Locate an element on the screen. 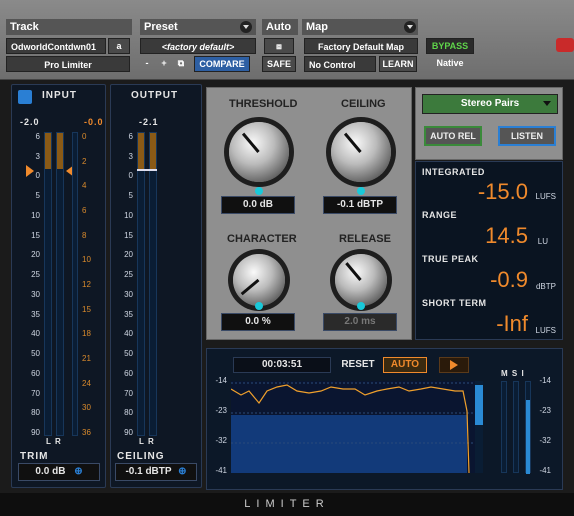  listen-button: LISTEN is located at coordinates (527, 136).